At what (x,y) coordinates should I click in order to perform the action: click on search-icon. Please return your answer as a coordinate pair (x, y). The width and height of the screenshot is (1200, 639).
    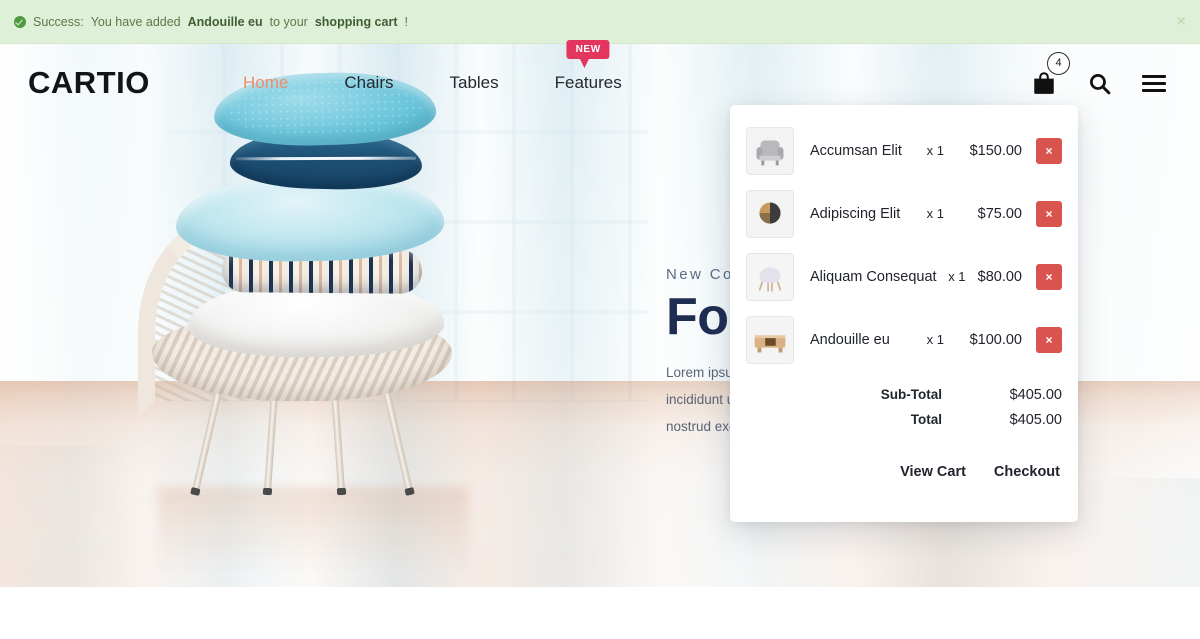
    Looking at the image, I should click on (1100, 83).